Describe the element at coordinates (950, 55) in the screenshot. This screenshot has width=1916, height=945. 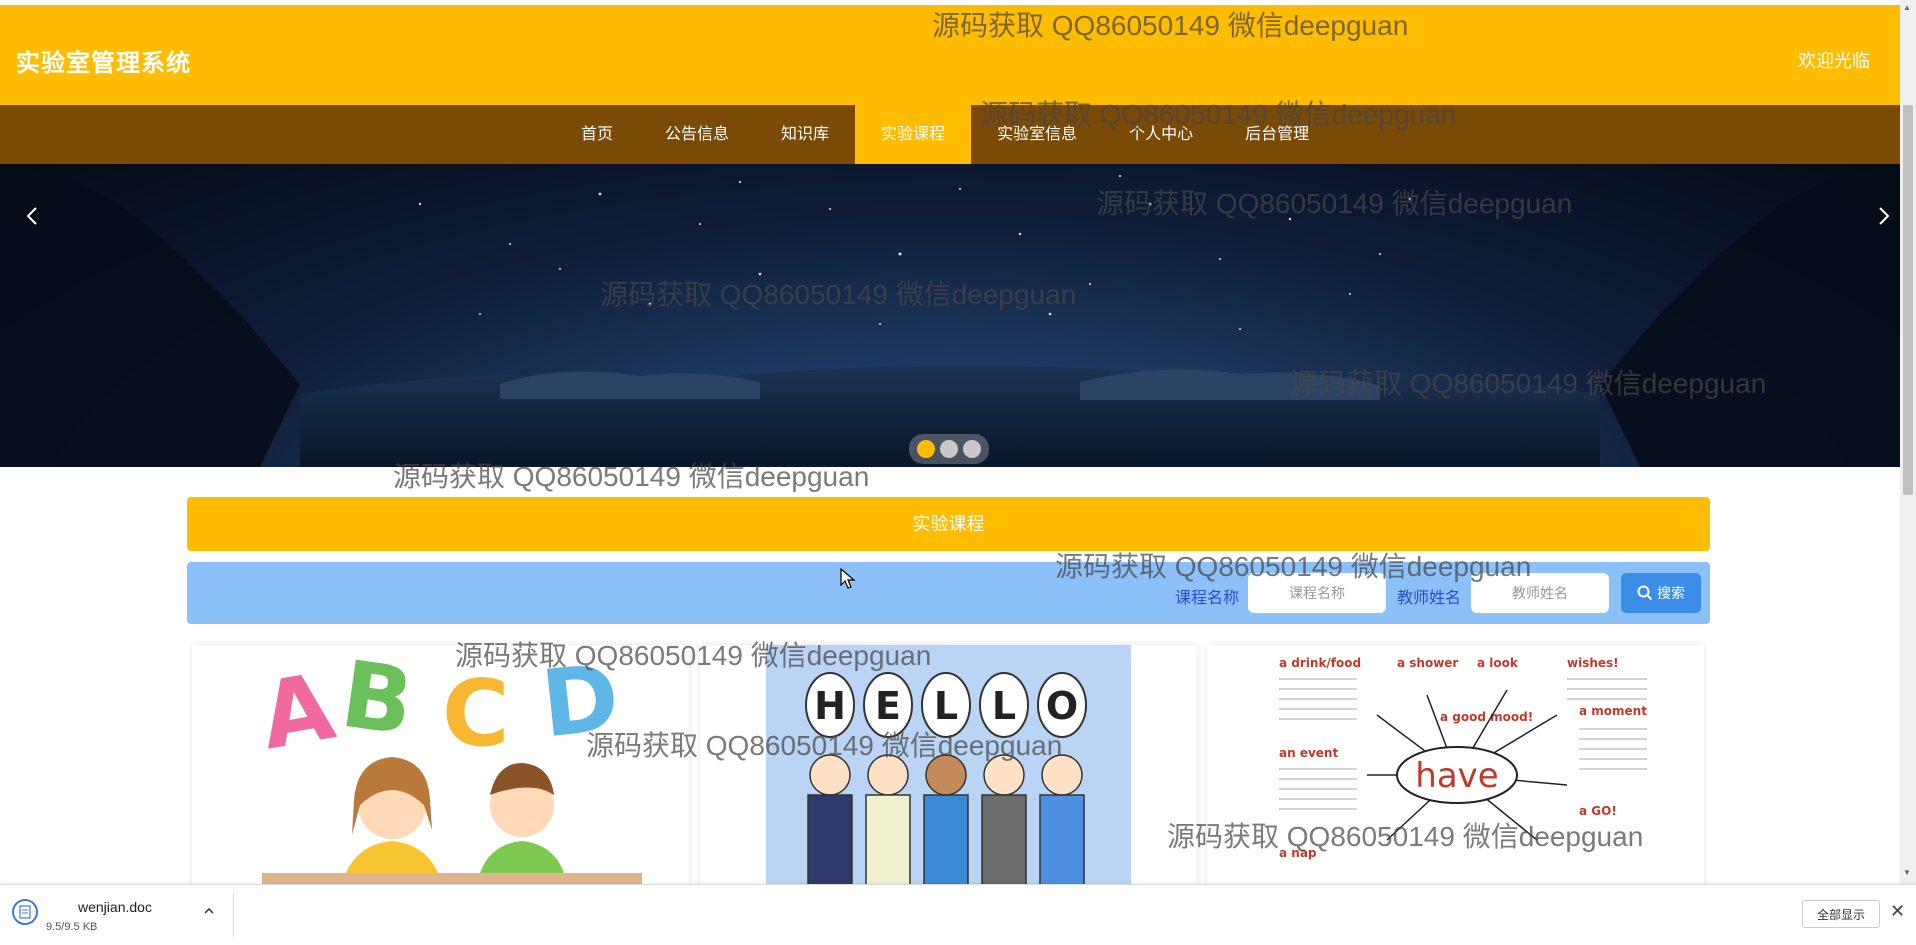
I see `header: 实验室管理系统 欢迎光临` at that location.